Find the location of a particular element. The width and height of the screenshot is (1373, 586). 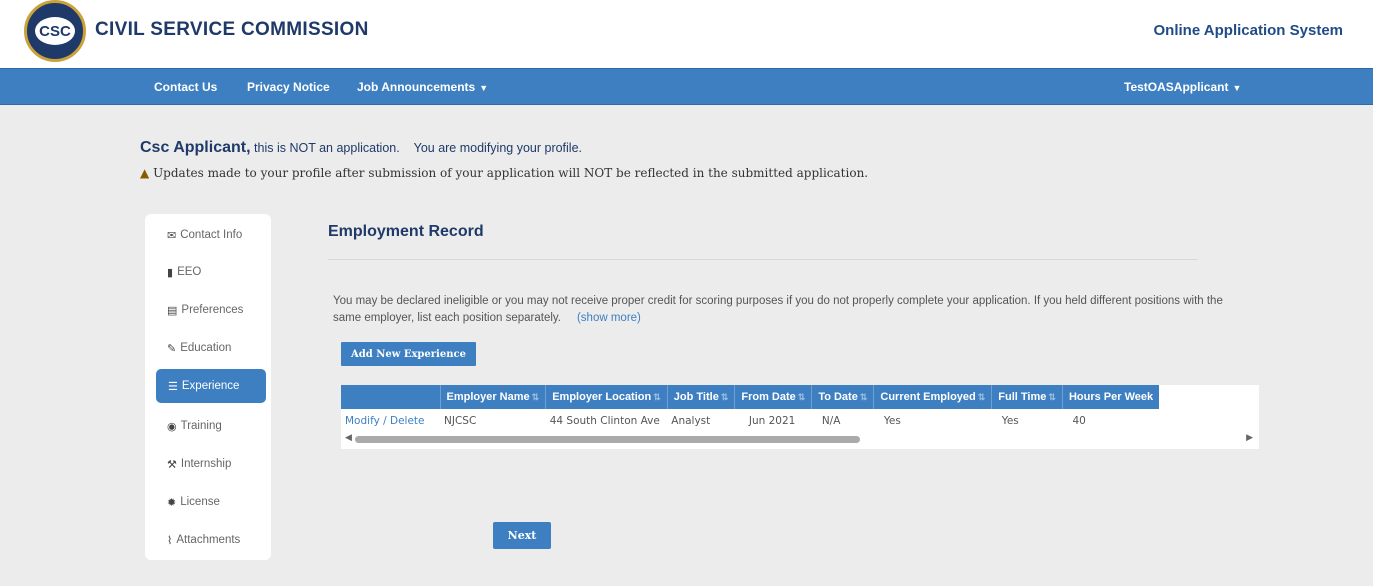

envelope-icon: ✉ is located at coordinates (172, 235).